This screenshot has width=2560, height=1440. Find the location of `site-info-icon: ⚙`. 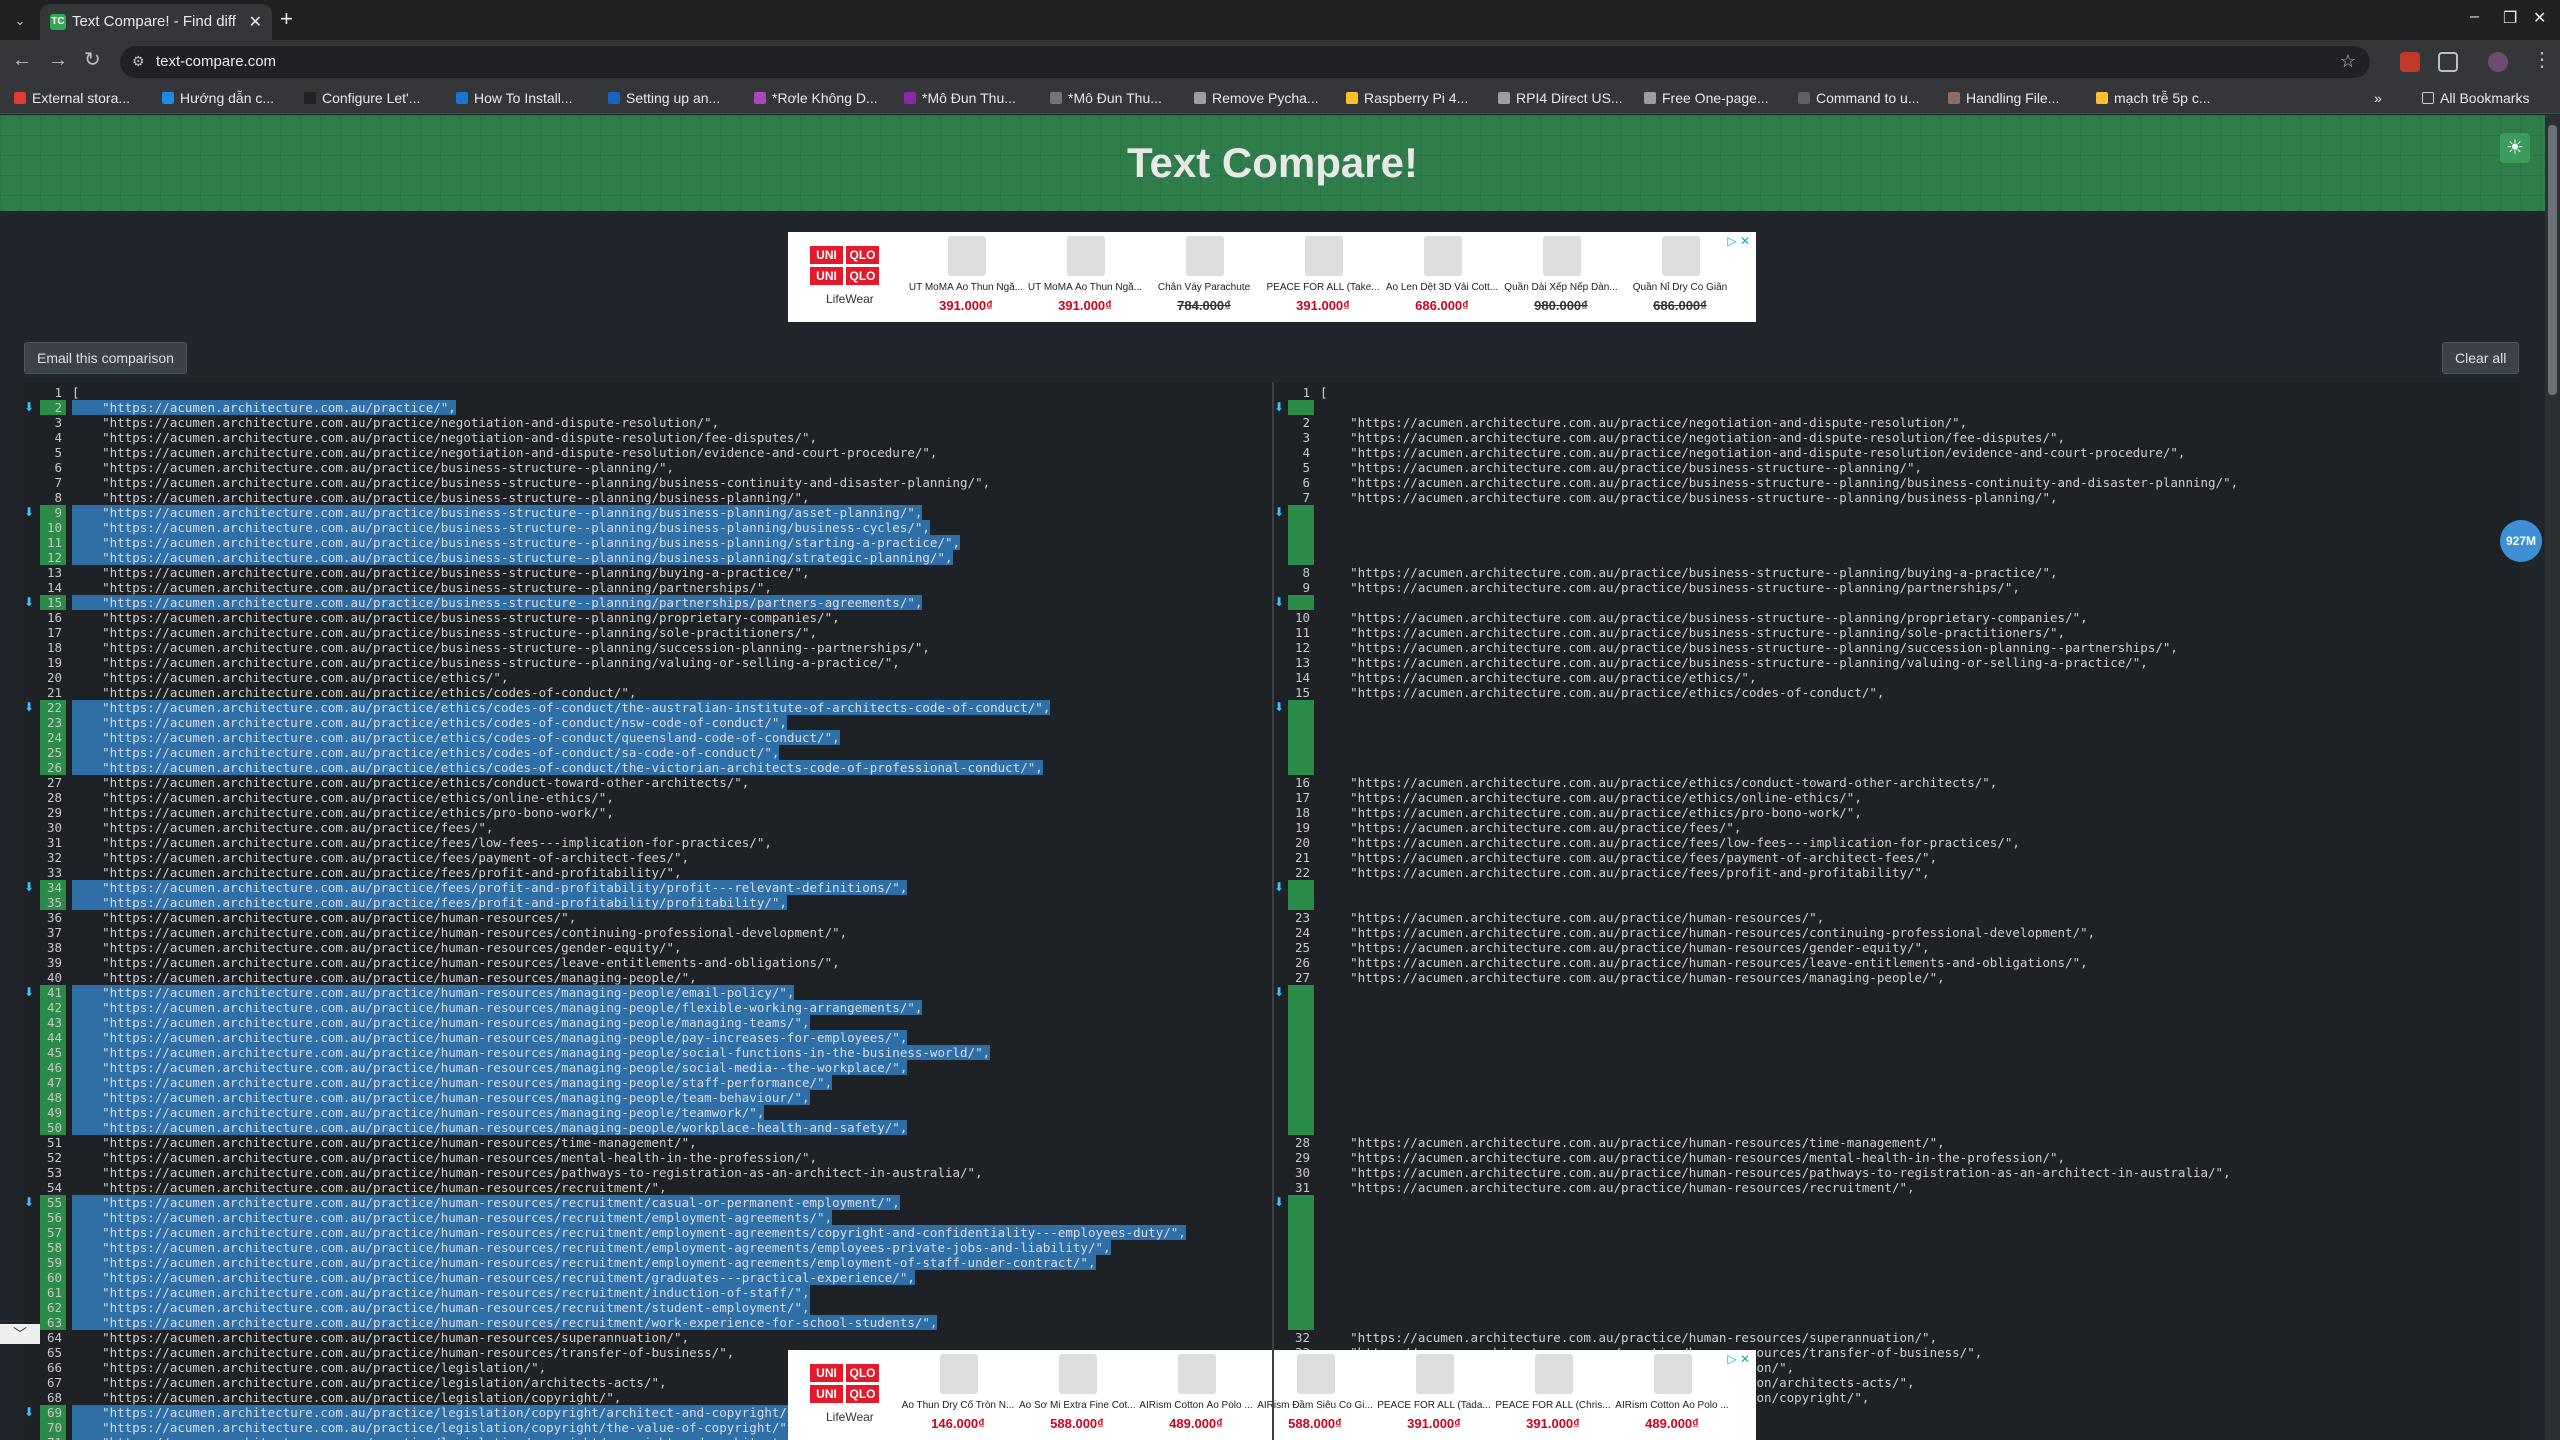

site-info-icon: ⚙ is located at coordinates (138, 61).